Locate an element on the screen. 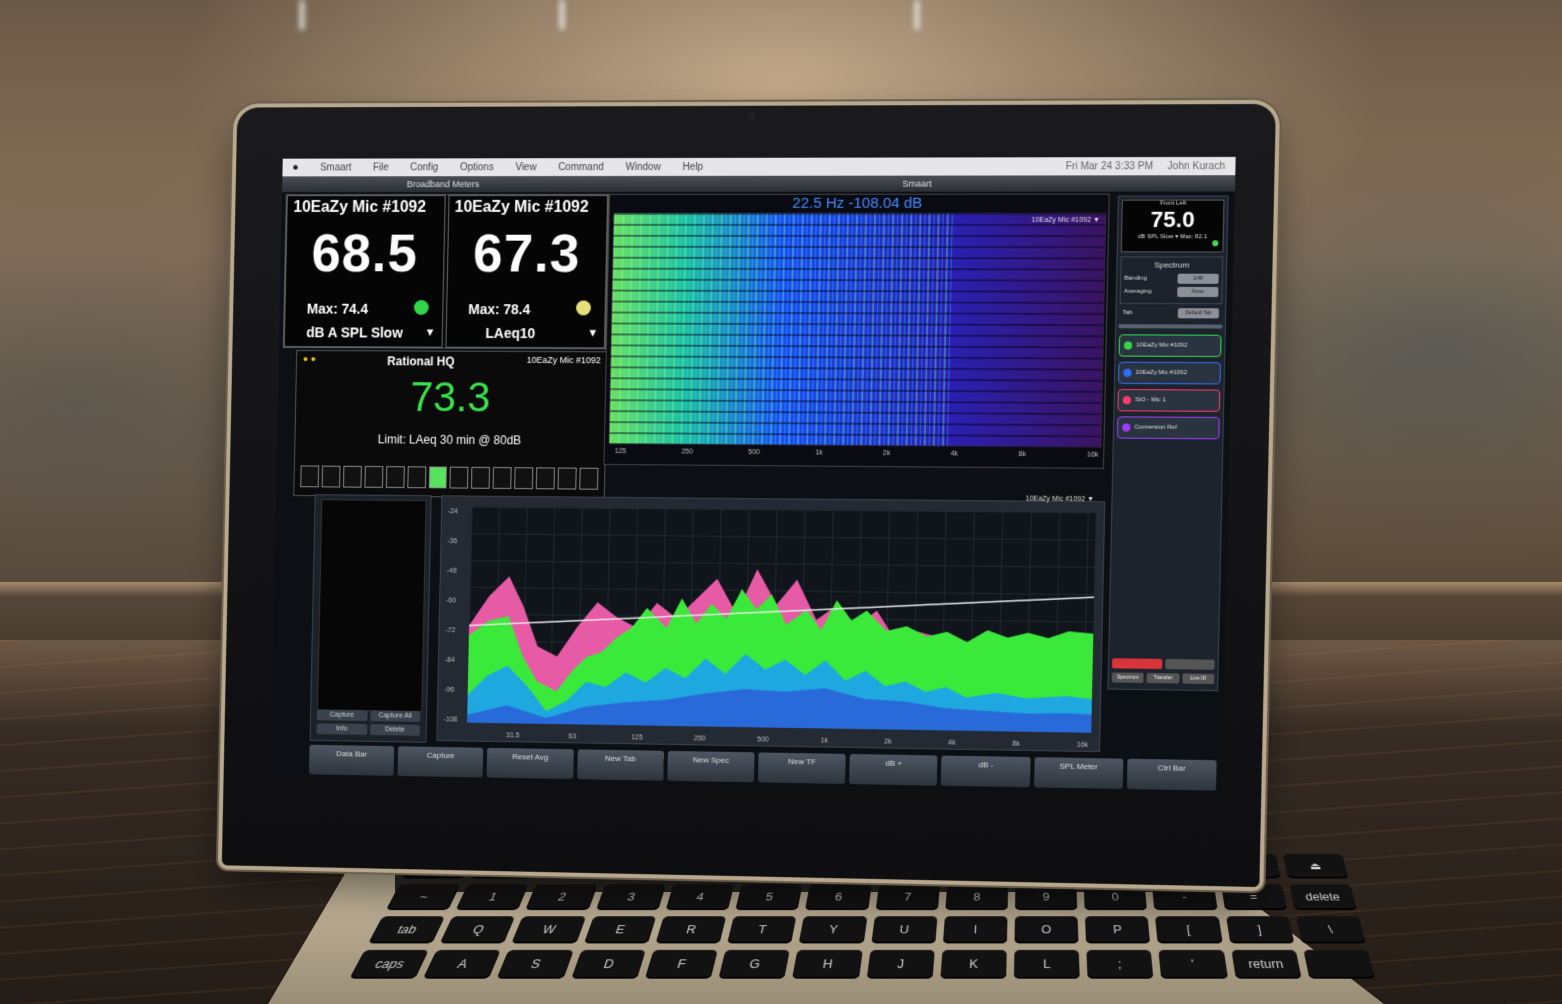 The height and width of the screenshot is (1004, 1562). info-button: Info is located at coordinates (341, 729).